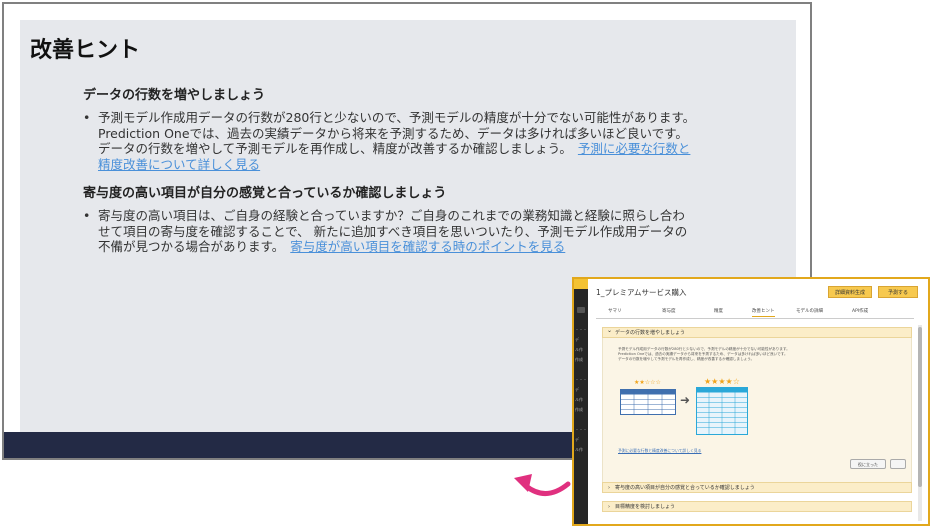 This screenshot has height=529, width=934. I want to click on predict-button: 予測する, so click(898, 292).